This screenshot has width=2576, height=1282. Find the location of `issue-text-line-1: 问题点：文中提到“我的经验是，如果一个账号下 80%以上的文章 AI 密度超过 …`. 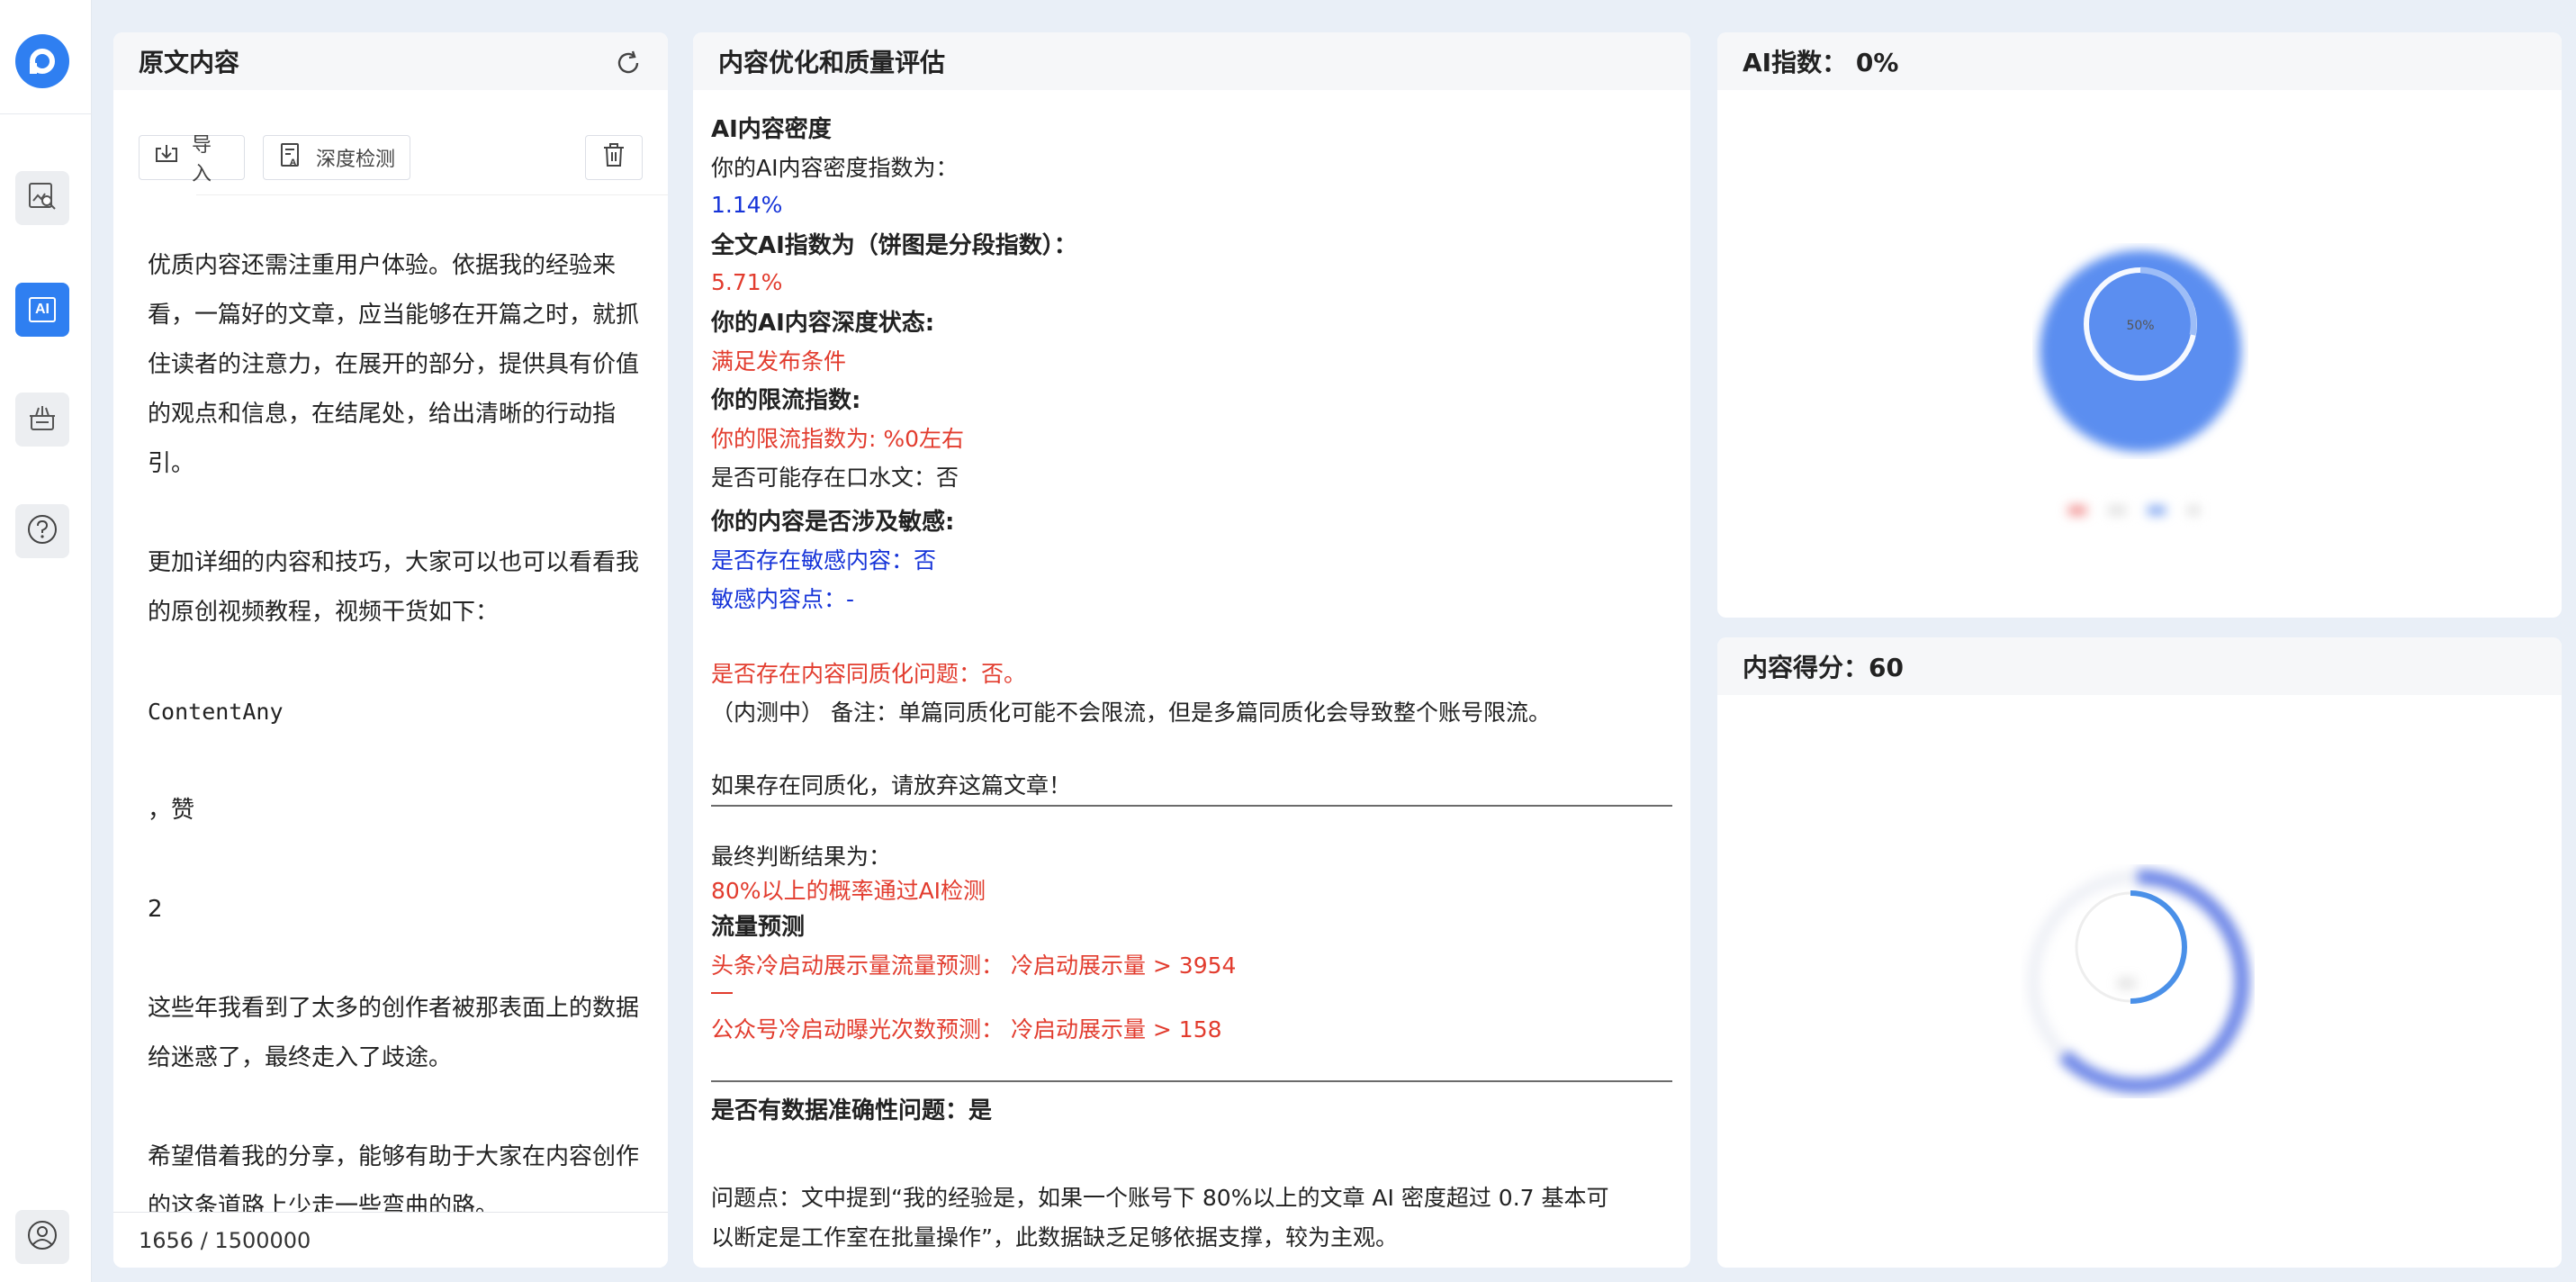

issue-text-line-1: 问题点：文中提到“我的经验是，如果一个账号下 80%以上的文章 AI 密度超过 … is located at coordinates (1160, 1198).